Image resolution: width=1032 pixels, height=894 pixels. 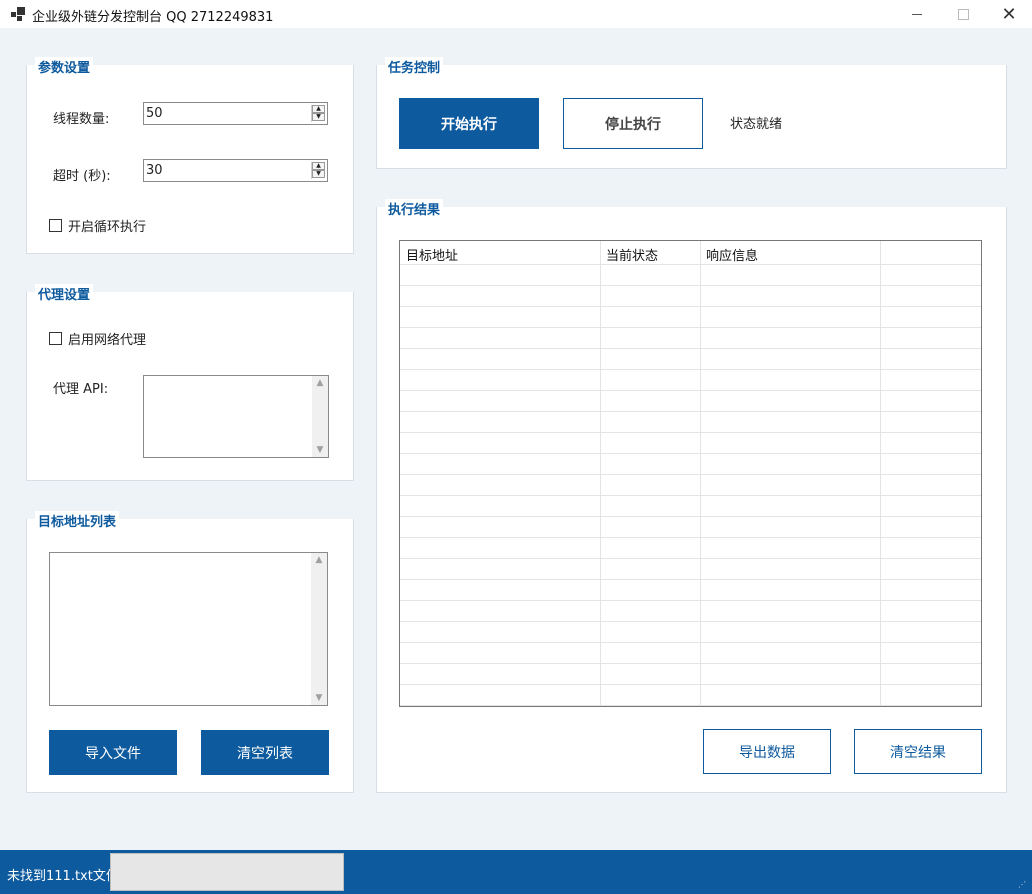 What do you see at coordinates (767, 751) in the screenshot?
I see `export-data-button: 导出数据` at bounding box center [767, 751].